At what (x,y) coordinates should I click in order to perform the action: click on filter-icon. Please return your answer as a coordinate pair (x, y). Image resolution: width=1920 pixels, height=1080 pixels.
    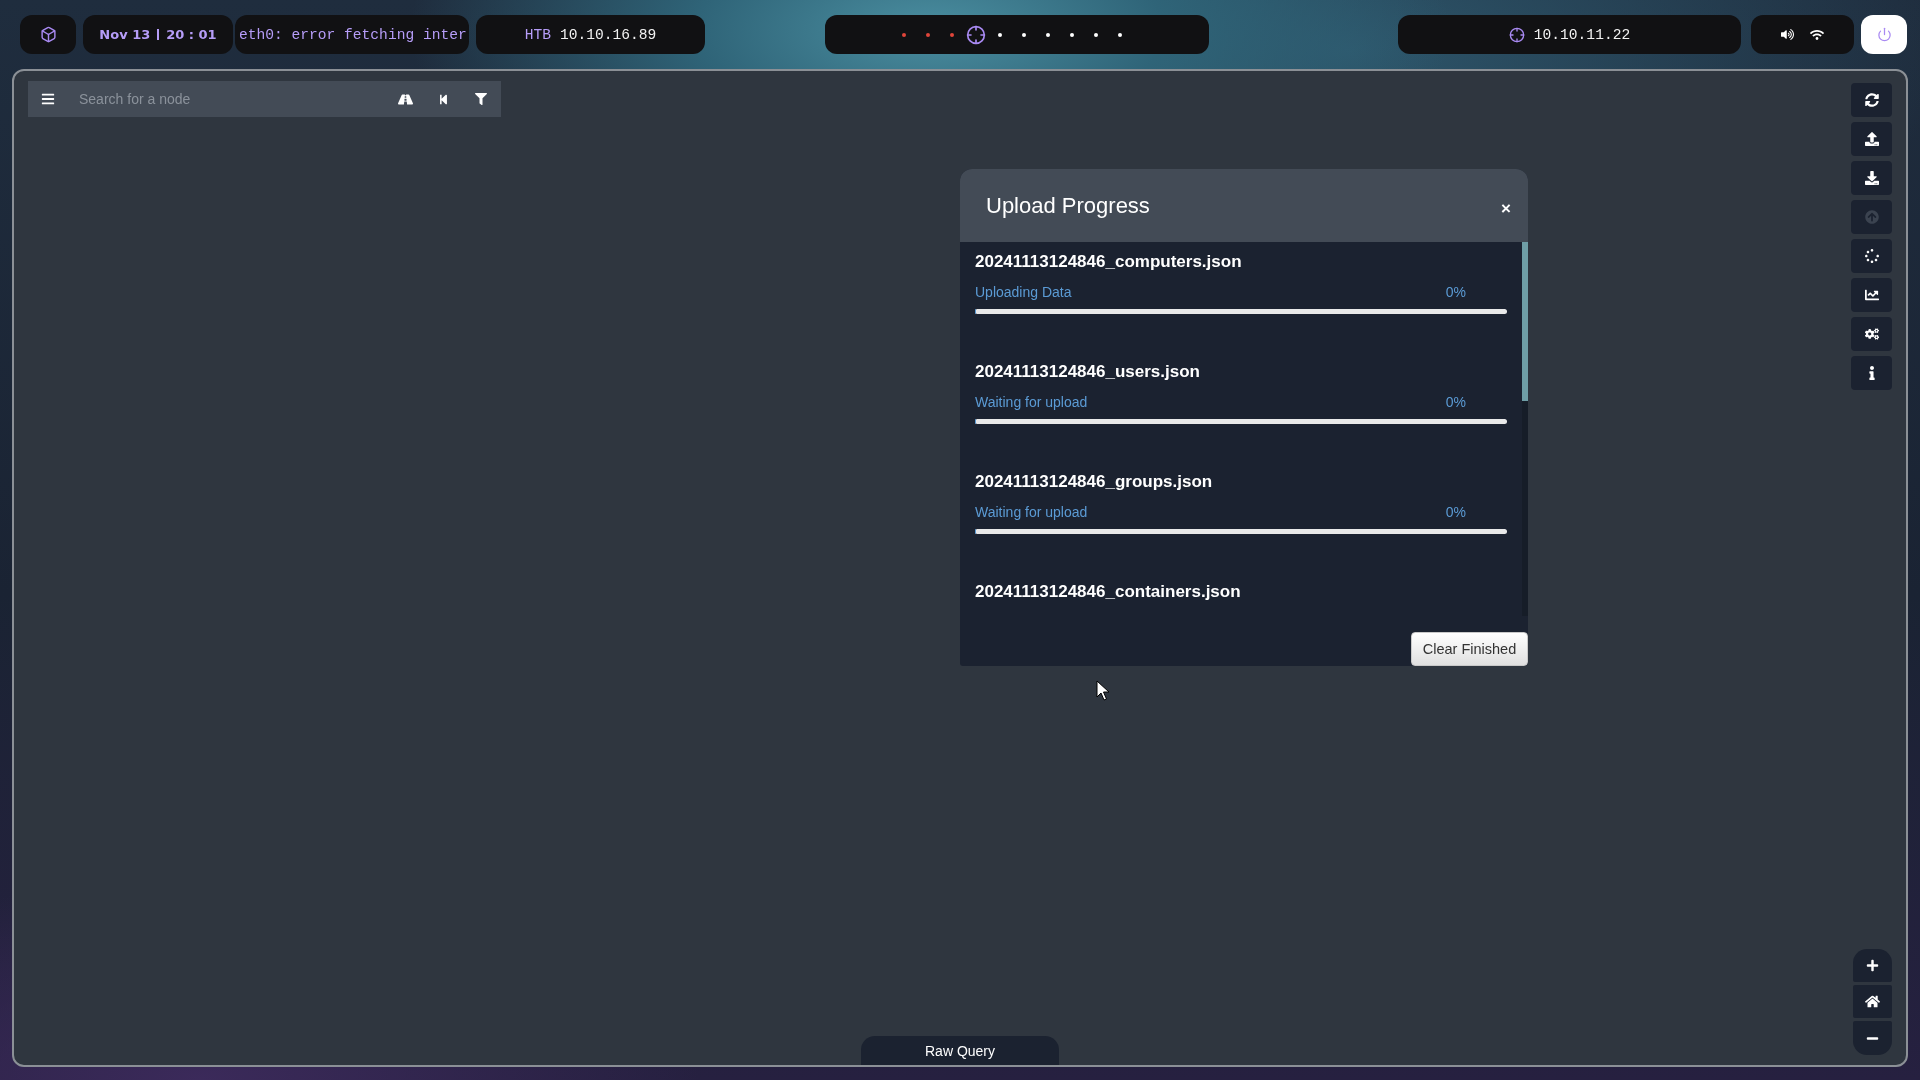
    Looking at the image, I should click on (481, 99).